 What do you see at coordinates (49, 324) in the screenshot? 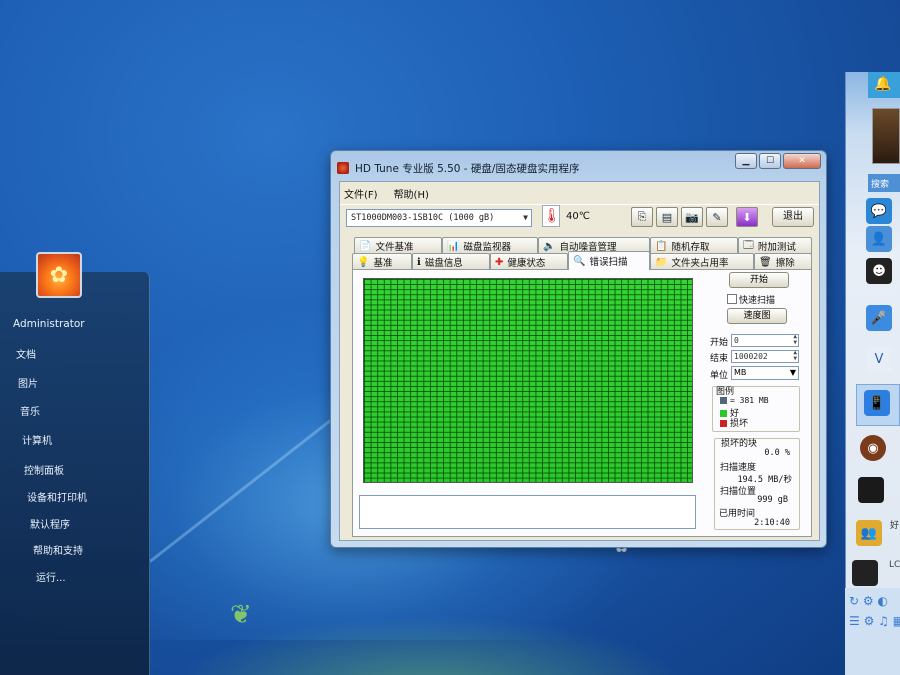
I see `start-menu-username: Administrator` at bounding box center [49, 324].